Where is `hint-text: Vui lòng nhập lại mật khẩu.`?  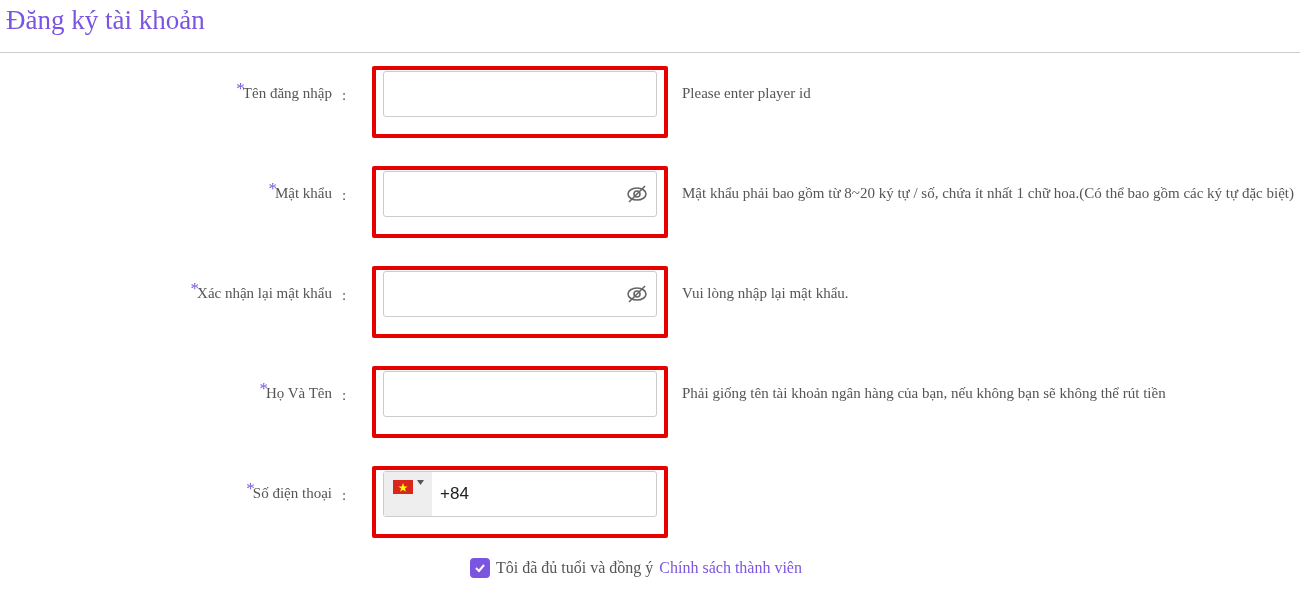
hint-text: Vui lòng nhập lại mật khẩu. is located at coordinates (766, 293).